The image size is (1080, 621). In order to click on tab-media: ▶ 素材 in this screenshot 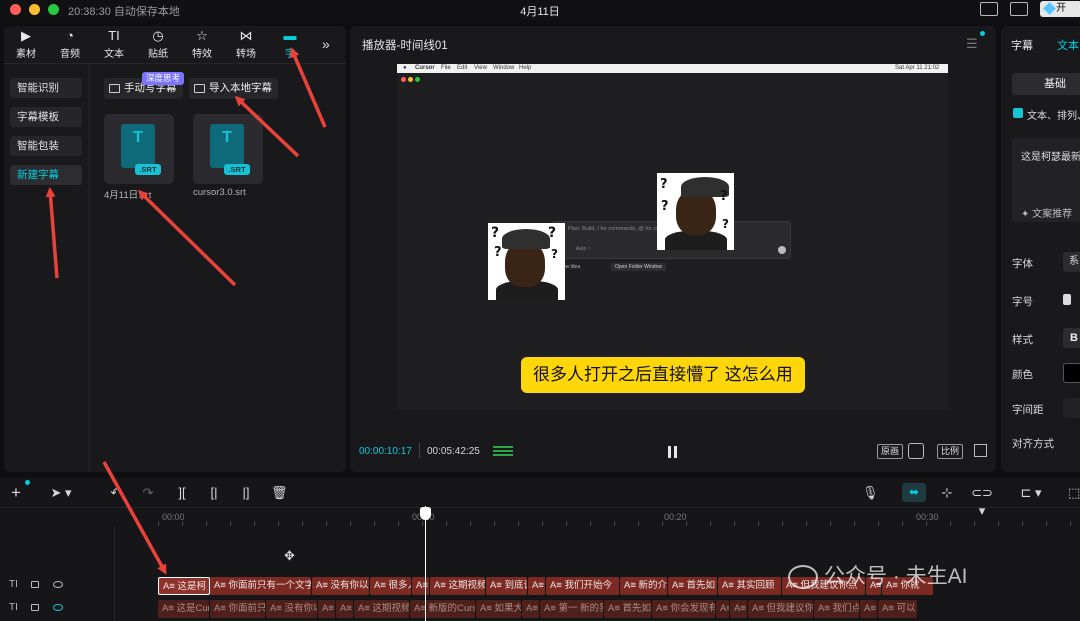, I will do `click(26, 46)`.